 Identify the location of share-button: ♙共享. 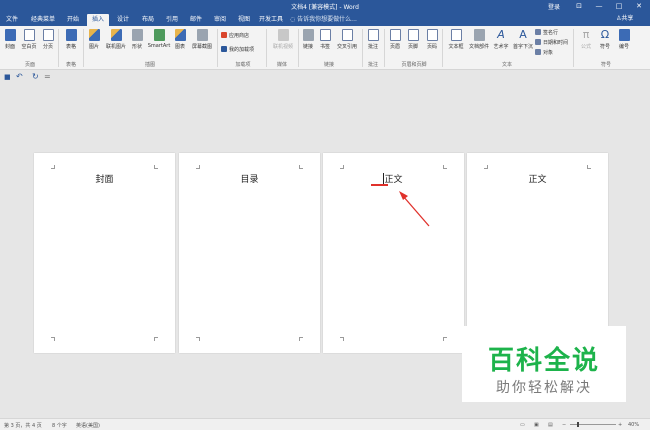
(624, 19).